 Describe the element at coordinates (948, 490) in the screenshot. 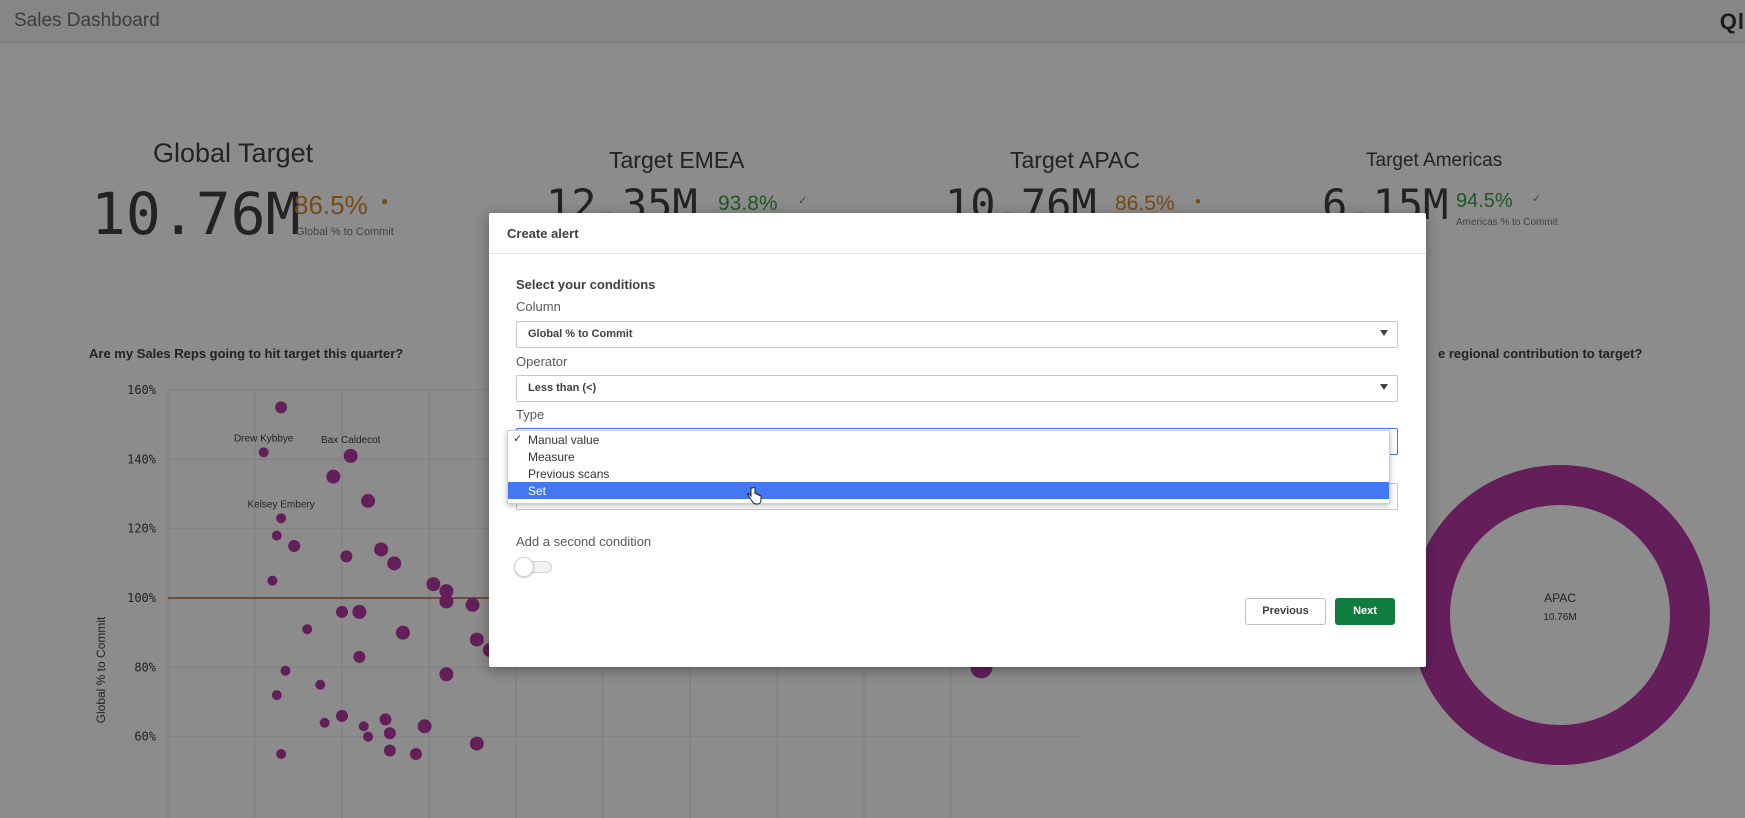

I see `type-option-set: Set` at that location.